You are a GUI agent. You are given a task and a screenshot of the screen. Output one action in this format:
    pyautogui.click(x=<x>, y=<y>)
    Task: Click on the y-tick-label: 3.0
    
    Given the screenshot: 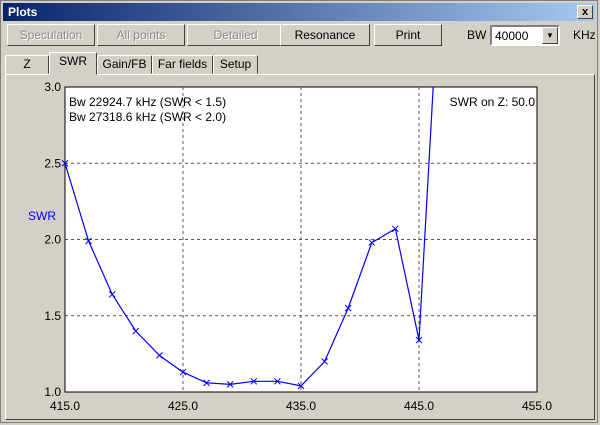 What is the action you would take?
    pyautogui.click(x=52, y=87)
    